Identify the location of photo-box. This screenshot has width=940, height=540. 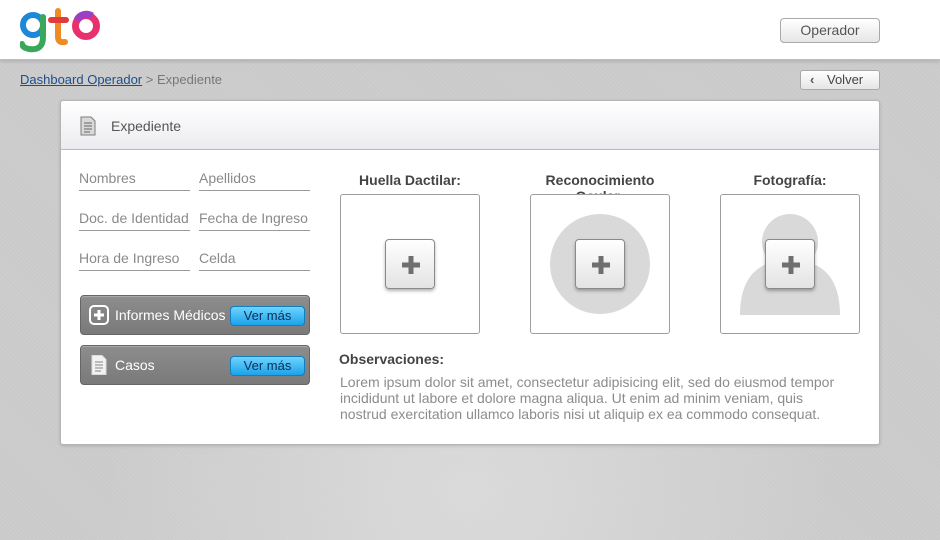
(790, 264).